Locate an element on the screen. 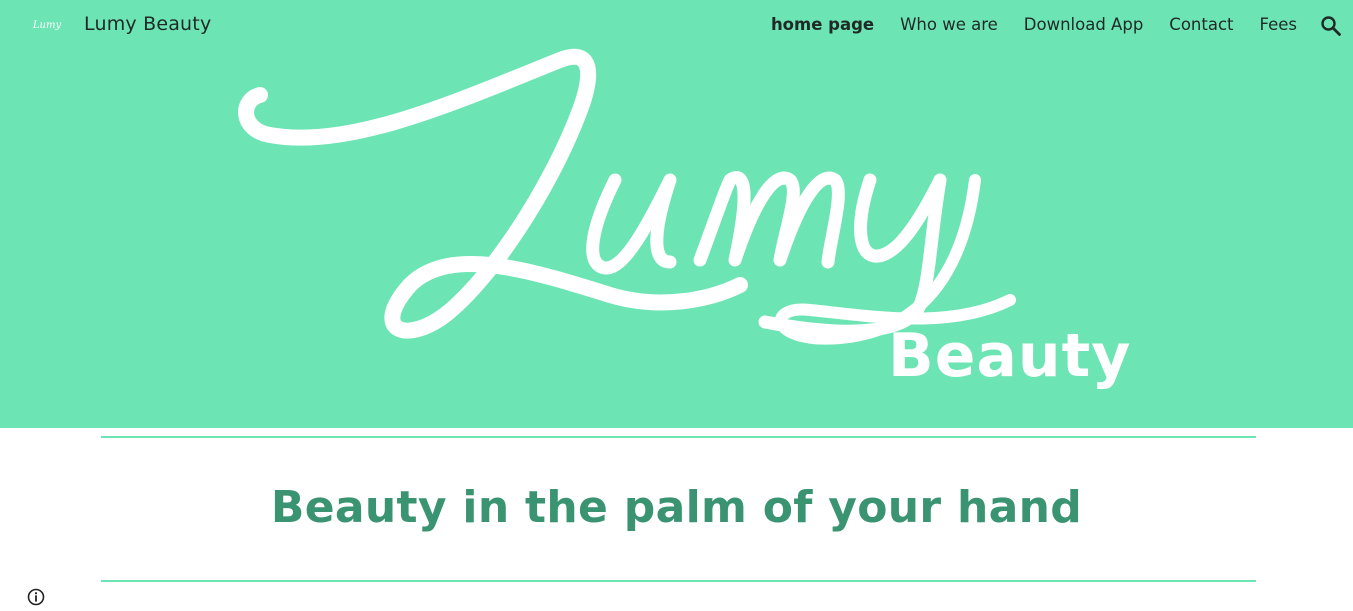  page-tagline: Beauty in the palm of your hand is located at coordinates (676, 507).